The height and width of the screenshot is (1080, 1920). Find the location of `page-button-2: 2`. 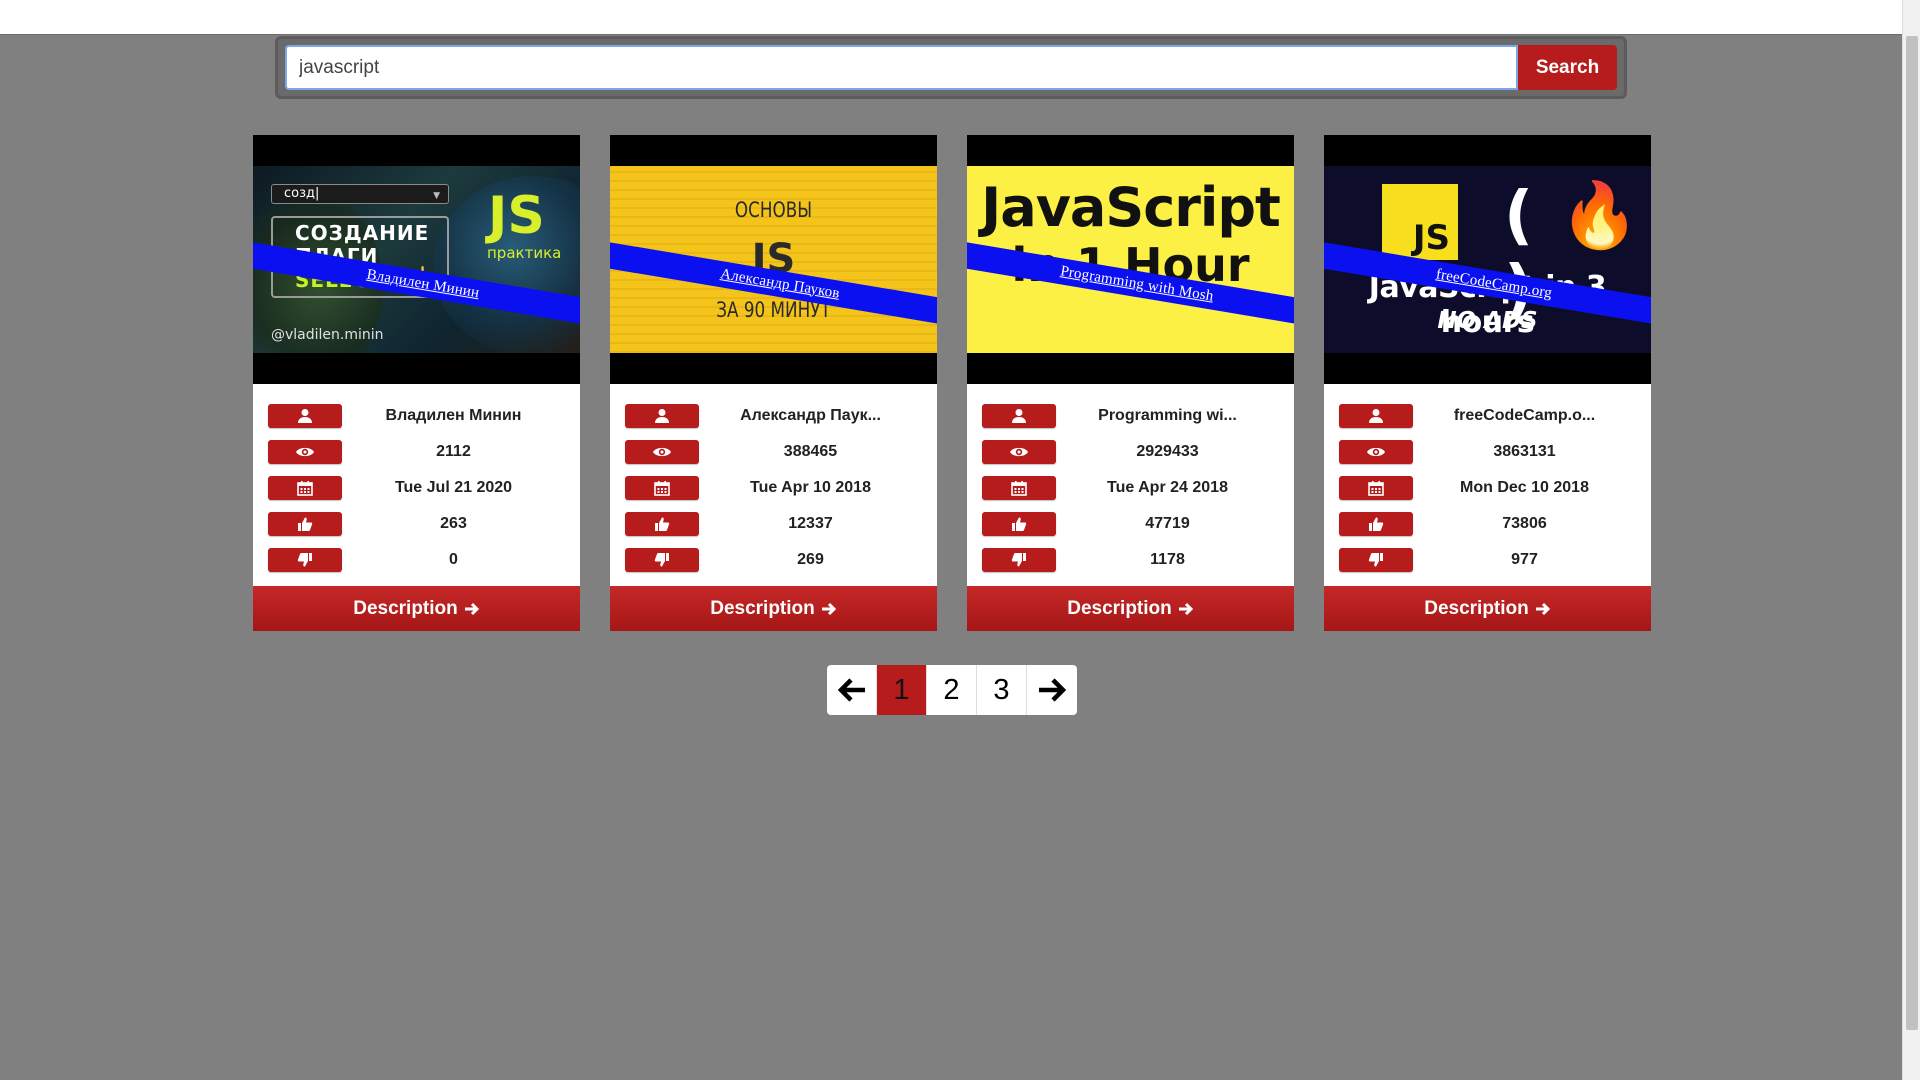

page-button-2: 2 is located at coordinates (952, 690).